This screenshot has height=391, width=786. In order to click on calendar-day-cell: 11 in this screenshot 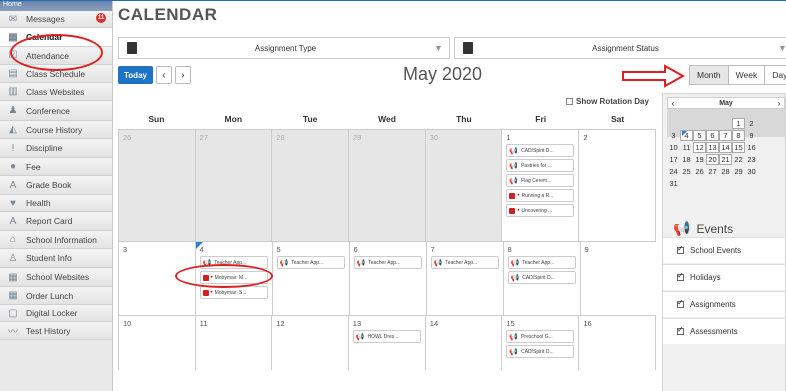, I will do `click(233, 343)`.